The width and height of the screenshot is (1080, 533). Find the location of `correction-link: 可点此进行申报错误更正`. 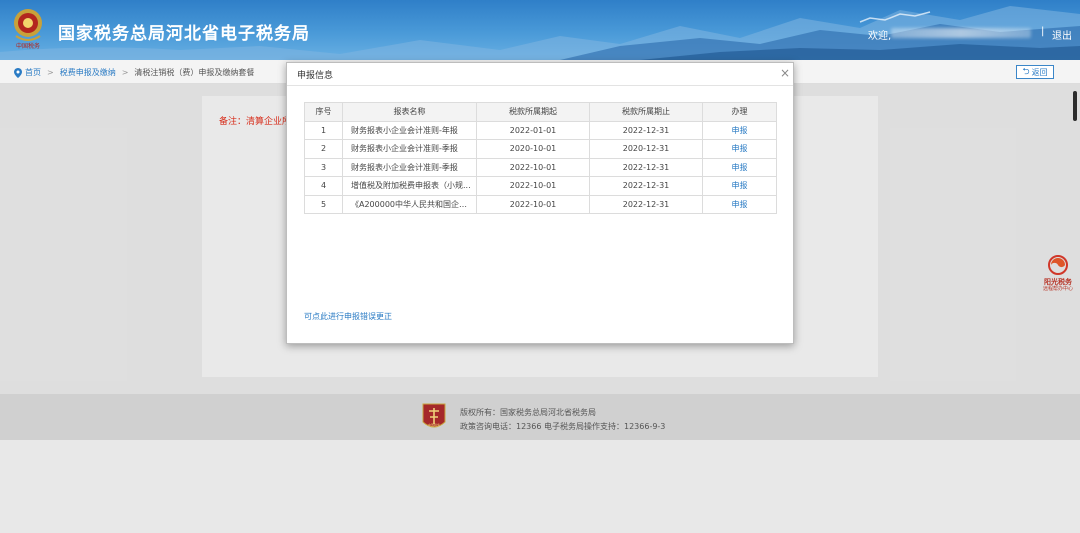

correction-link: 可点此进行申报错误更正 is located at coordinates (348, 316).